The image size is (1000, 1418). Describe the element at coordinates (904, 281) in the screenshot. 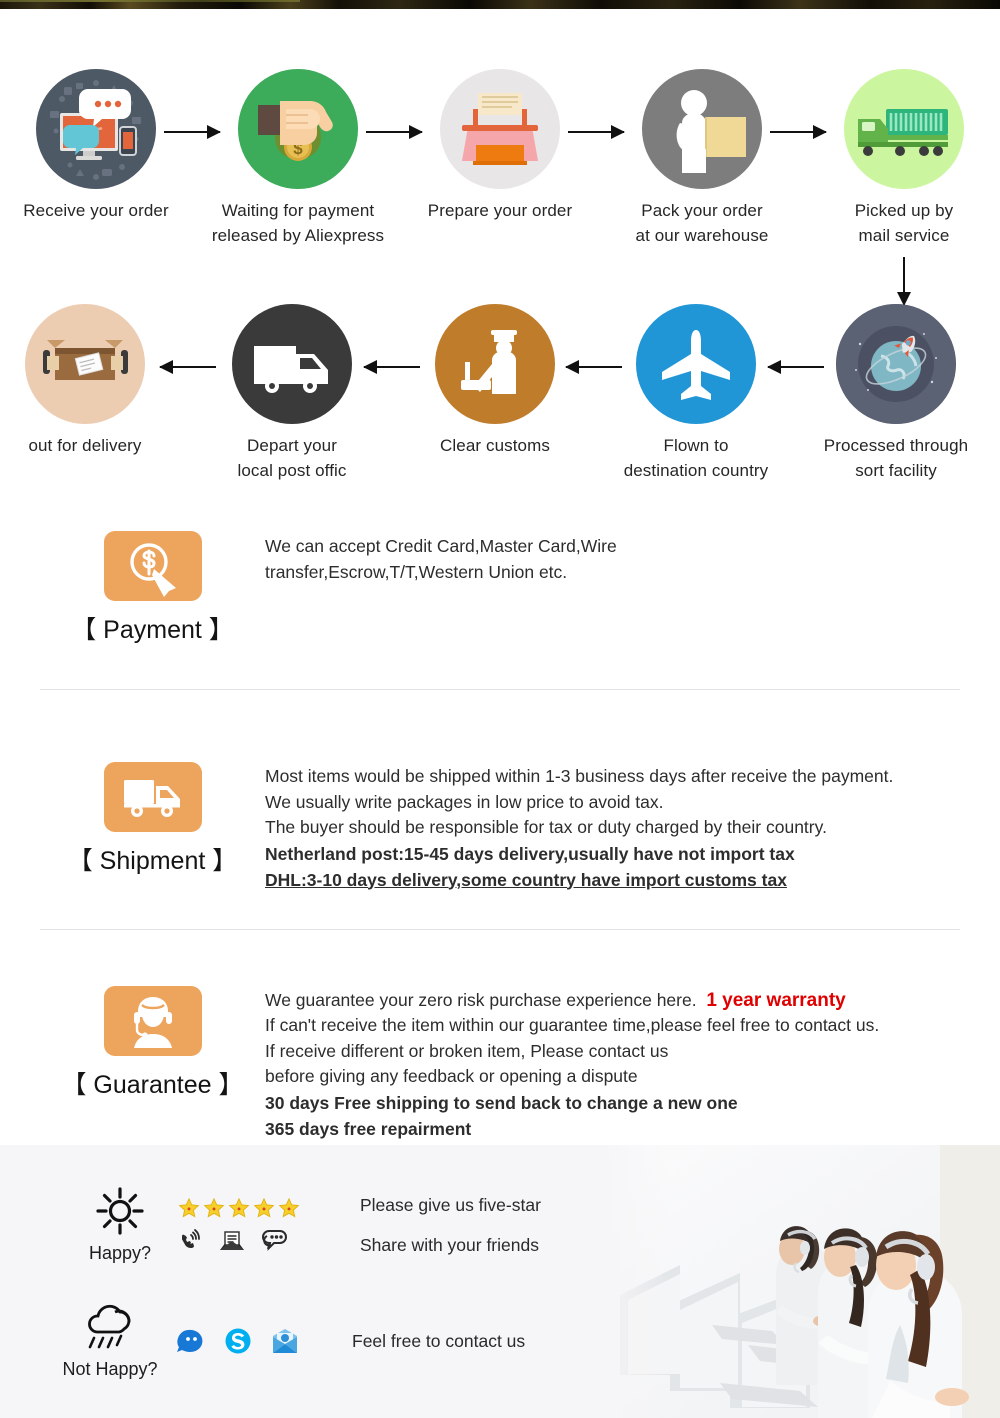

I see `arrow-down-icon` at that location.